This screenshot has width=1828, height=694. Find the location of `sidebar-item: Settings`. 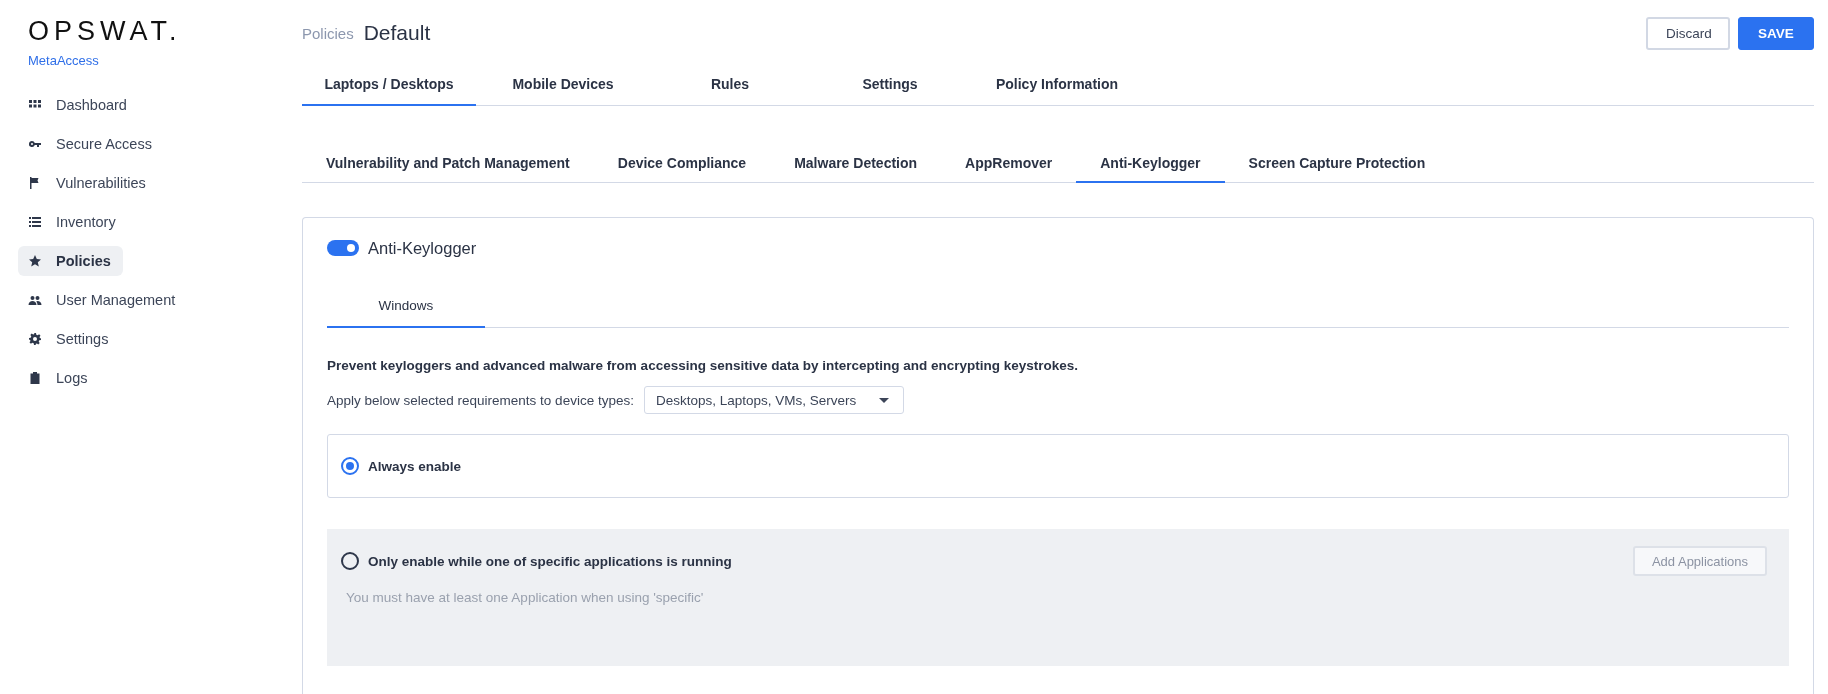

sidebar-item: Settings is located at coordinates (70, 339).